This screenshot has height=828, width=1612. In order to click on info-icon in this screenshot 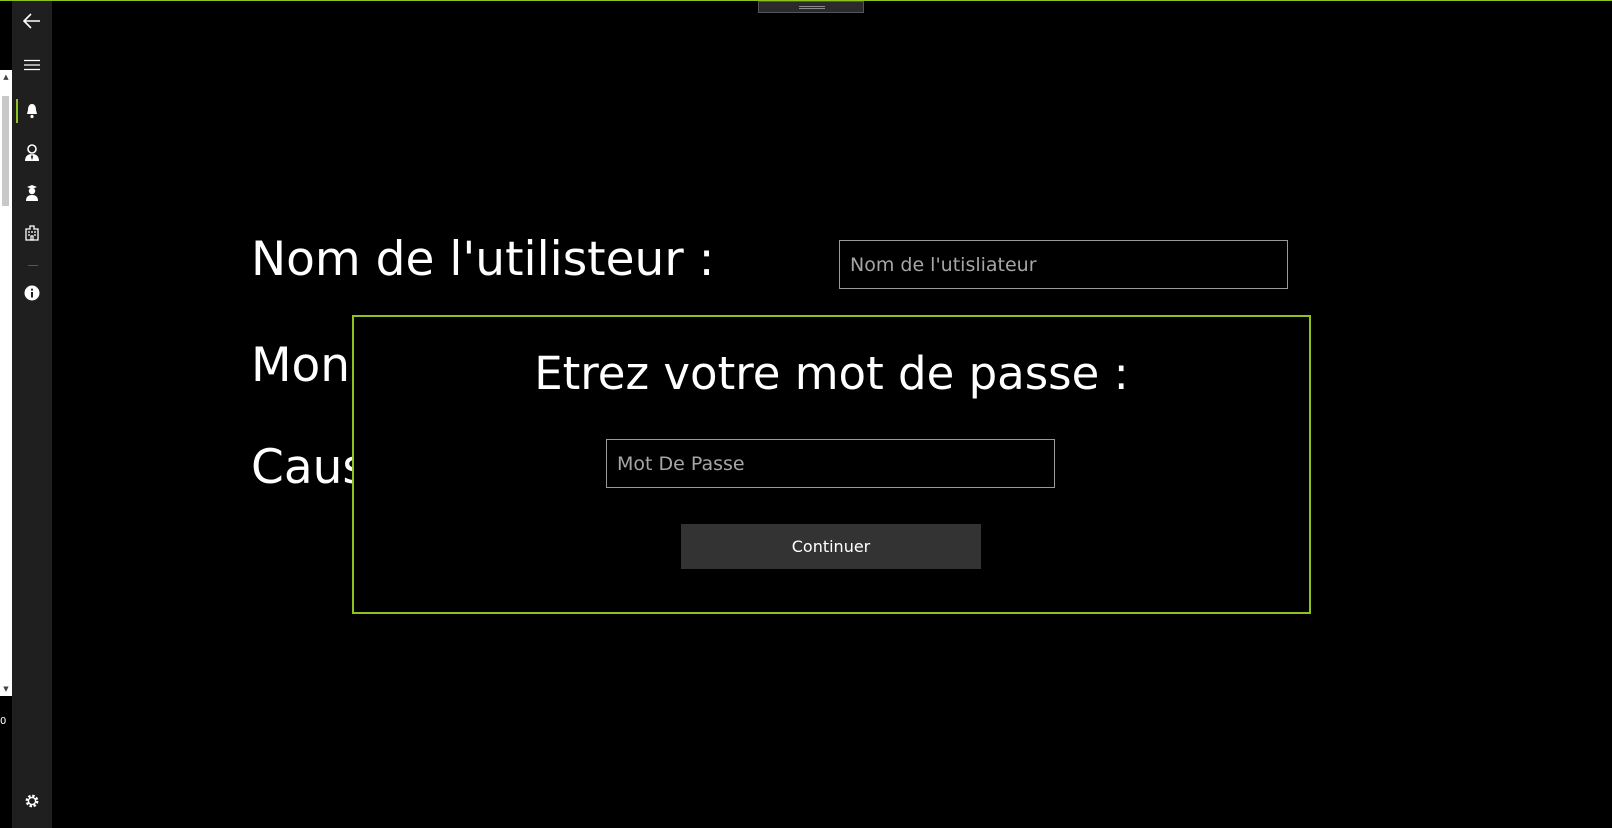, I will do `click(32, 293)`.